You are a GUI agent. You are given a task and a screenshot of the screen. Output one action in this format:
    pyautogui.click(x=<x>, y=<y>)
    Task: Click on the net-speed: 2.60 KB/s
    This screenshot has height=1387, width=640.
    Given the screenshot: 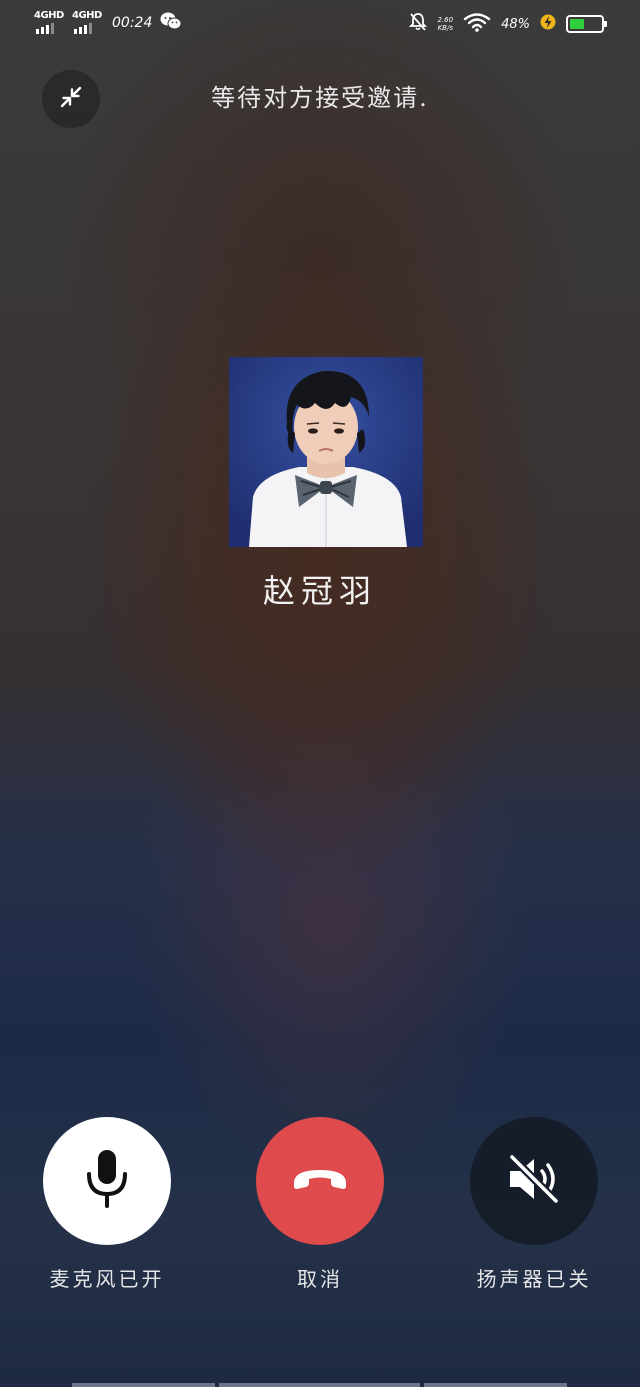 What is the action you would take?
    pyautogui.click(x=446, y=24)
    